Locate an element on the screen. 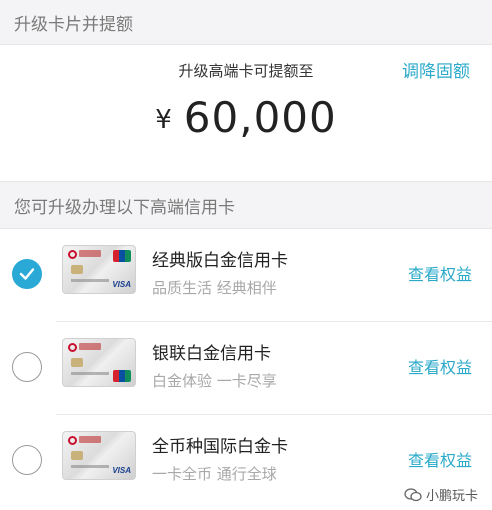 This screenshot has height=510, width=492. adjust-limit-link: 调降固额 is located at coordinates (436, 69).